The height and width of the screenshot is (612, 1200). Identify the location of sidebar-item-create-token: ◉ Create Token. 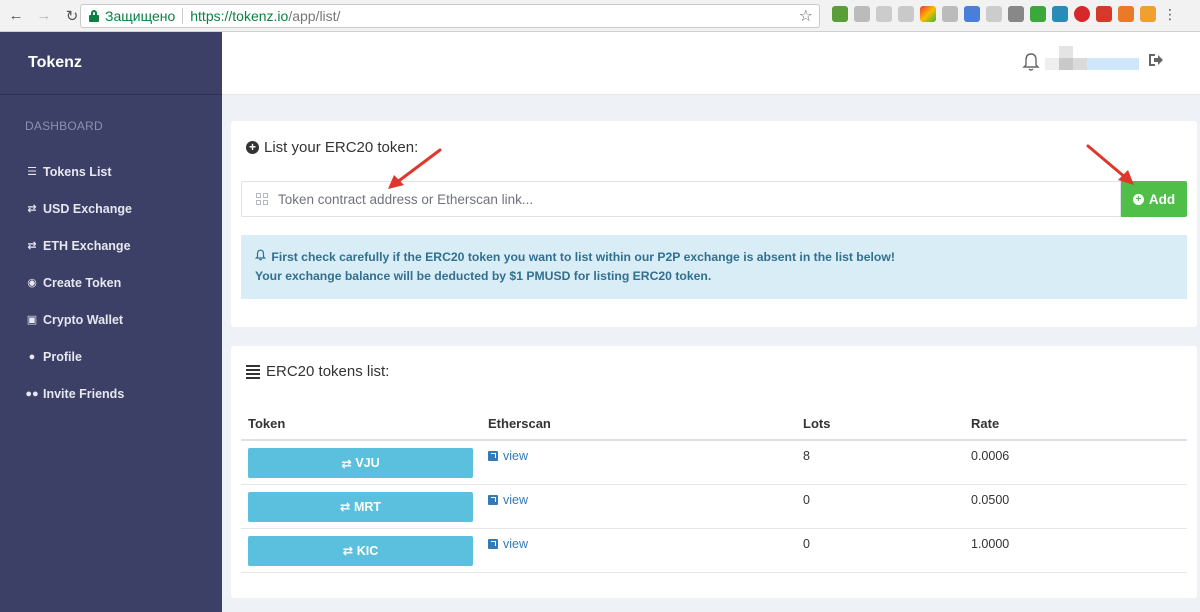
(111, 282).